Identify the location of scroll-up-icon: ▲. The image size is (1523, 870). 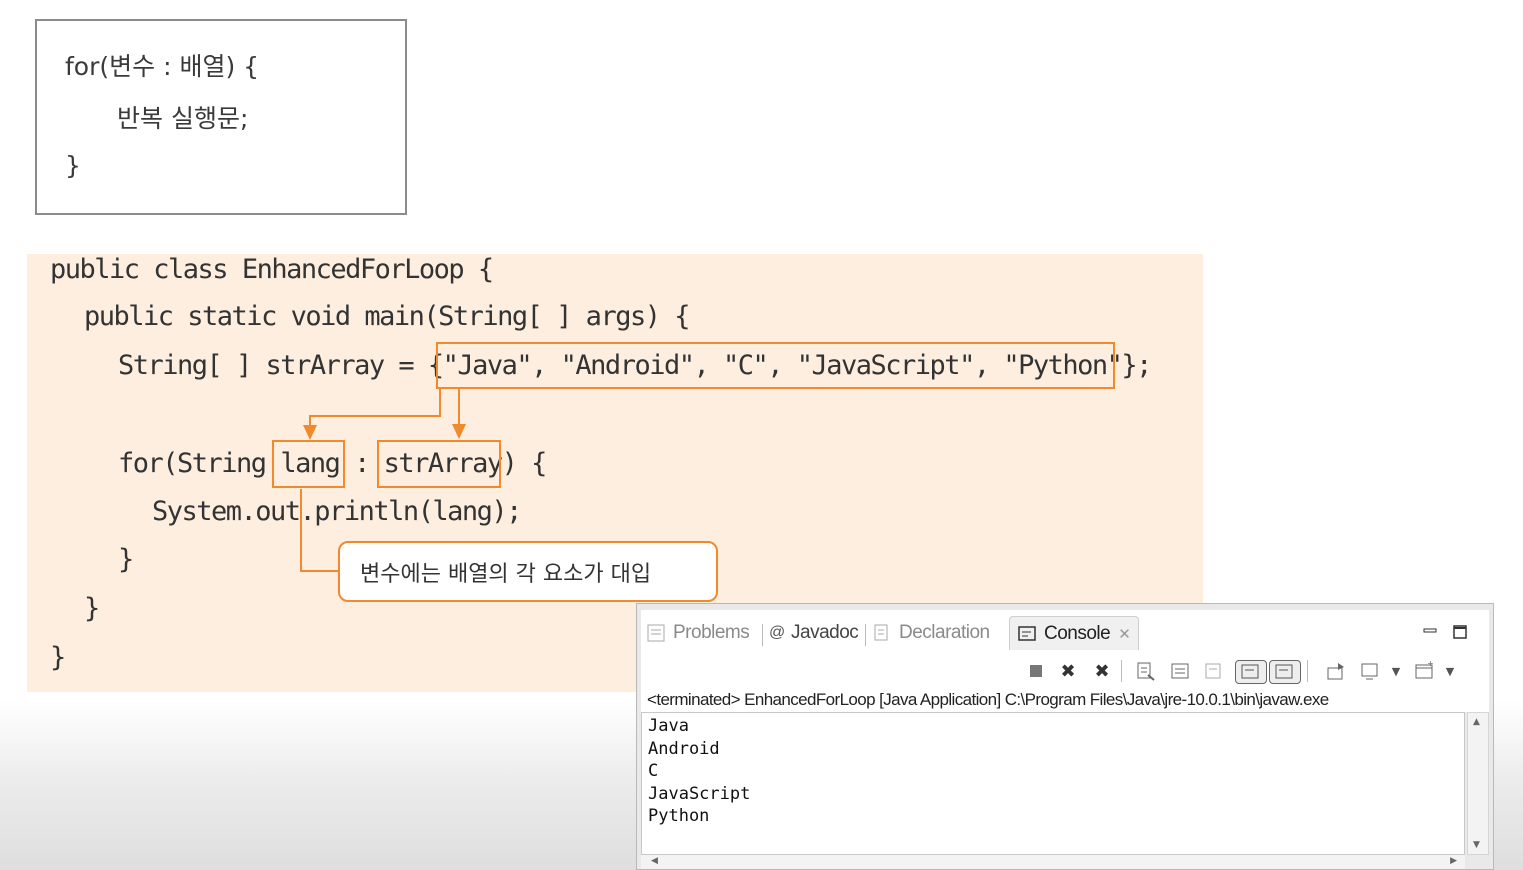
(1476, 722).